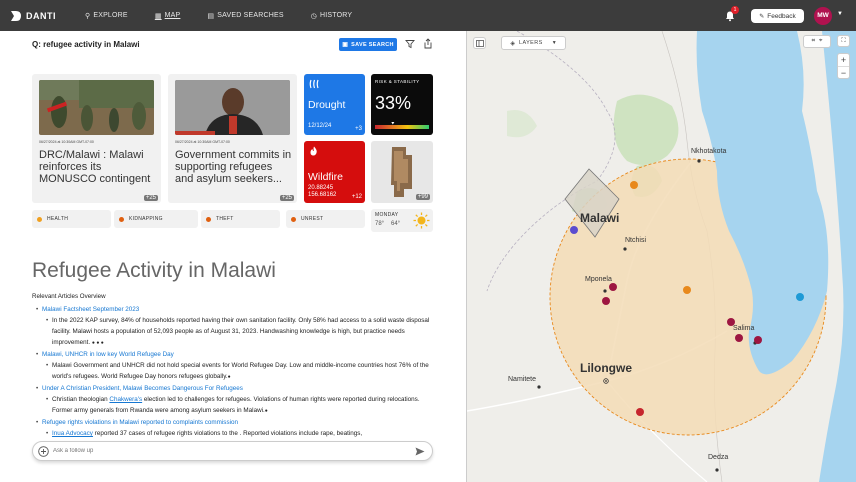 The width and height of the screenshot is (856, 482). I want to click on nav-history: ◷ HISTORY, so click(332, 16).